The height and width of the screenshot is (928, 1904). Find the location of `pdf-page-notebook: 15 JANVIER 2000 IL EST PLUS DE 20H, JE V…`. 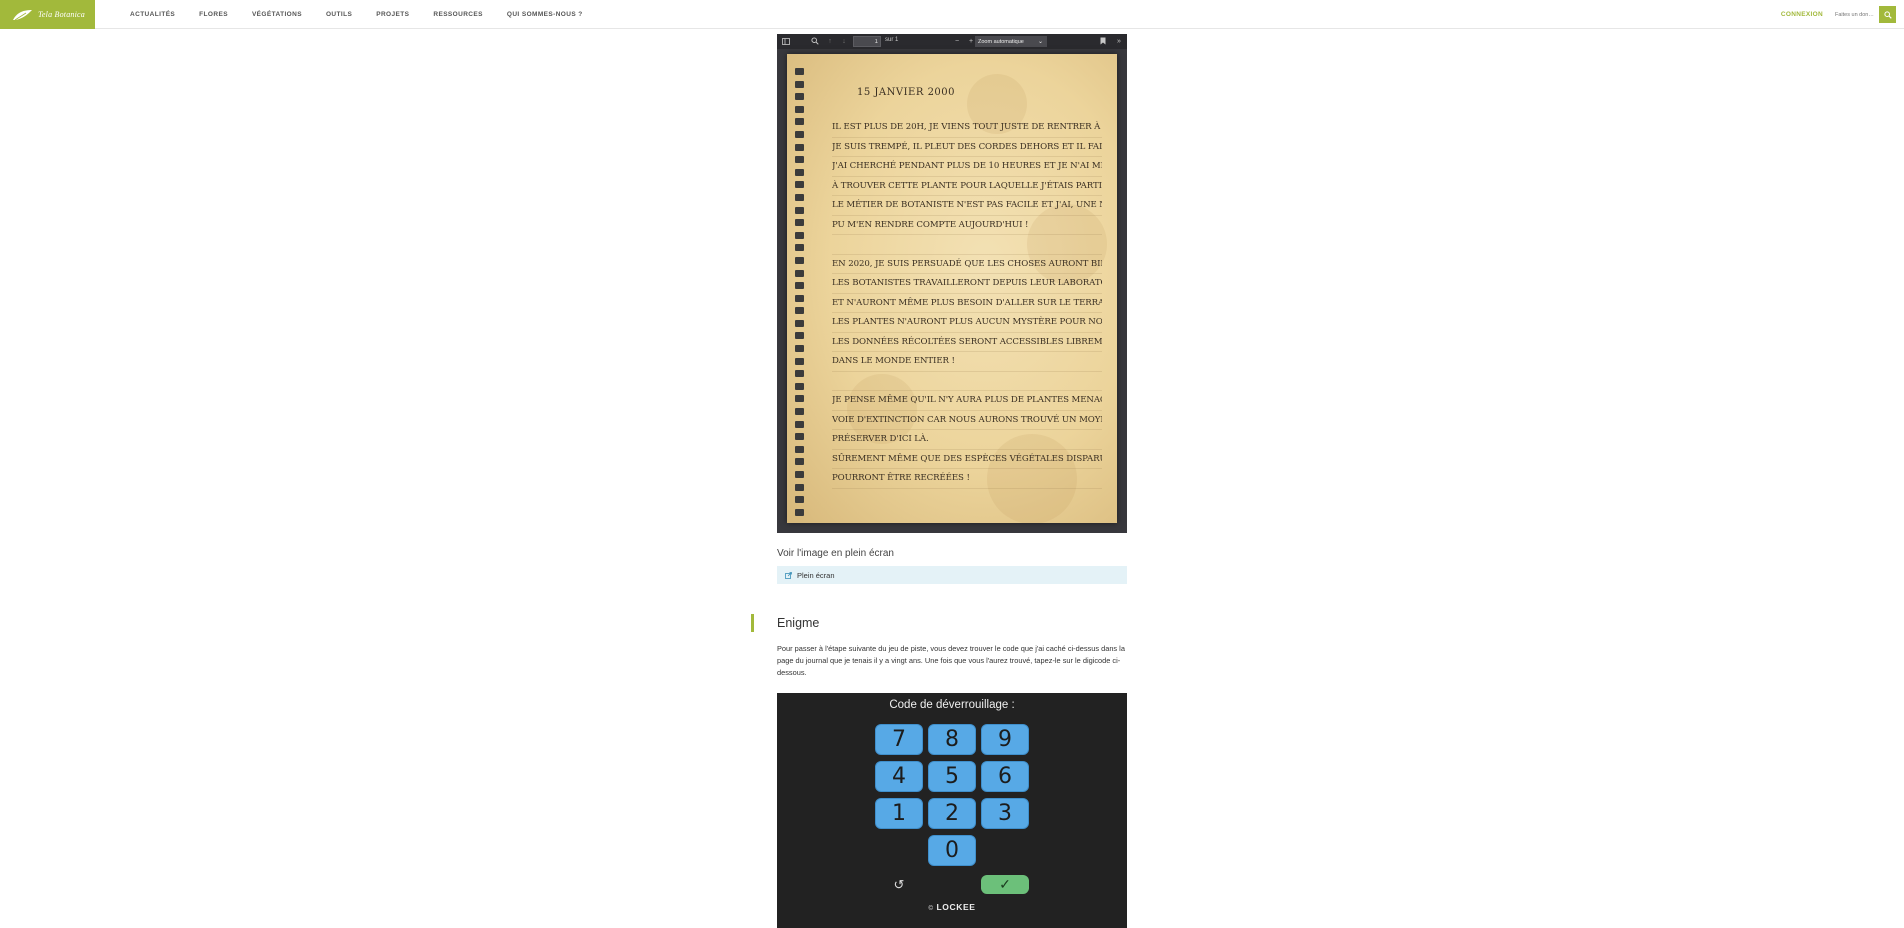

pdf-page-notebook: 15 JANVIER 2000 IL EST PLUS DE 20H, JE V… is located at coordinates (952, 288).